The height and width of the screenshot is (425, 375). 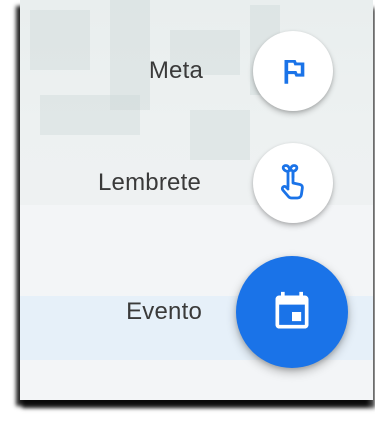 What do you see at coordinates (164, 311) in the screenshot?
I see `evento-label: Evento` at bounding box center [164, 311].